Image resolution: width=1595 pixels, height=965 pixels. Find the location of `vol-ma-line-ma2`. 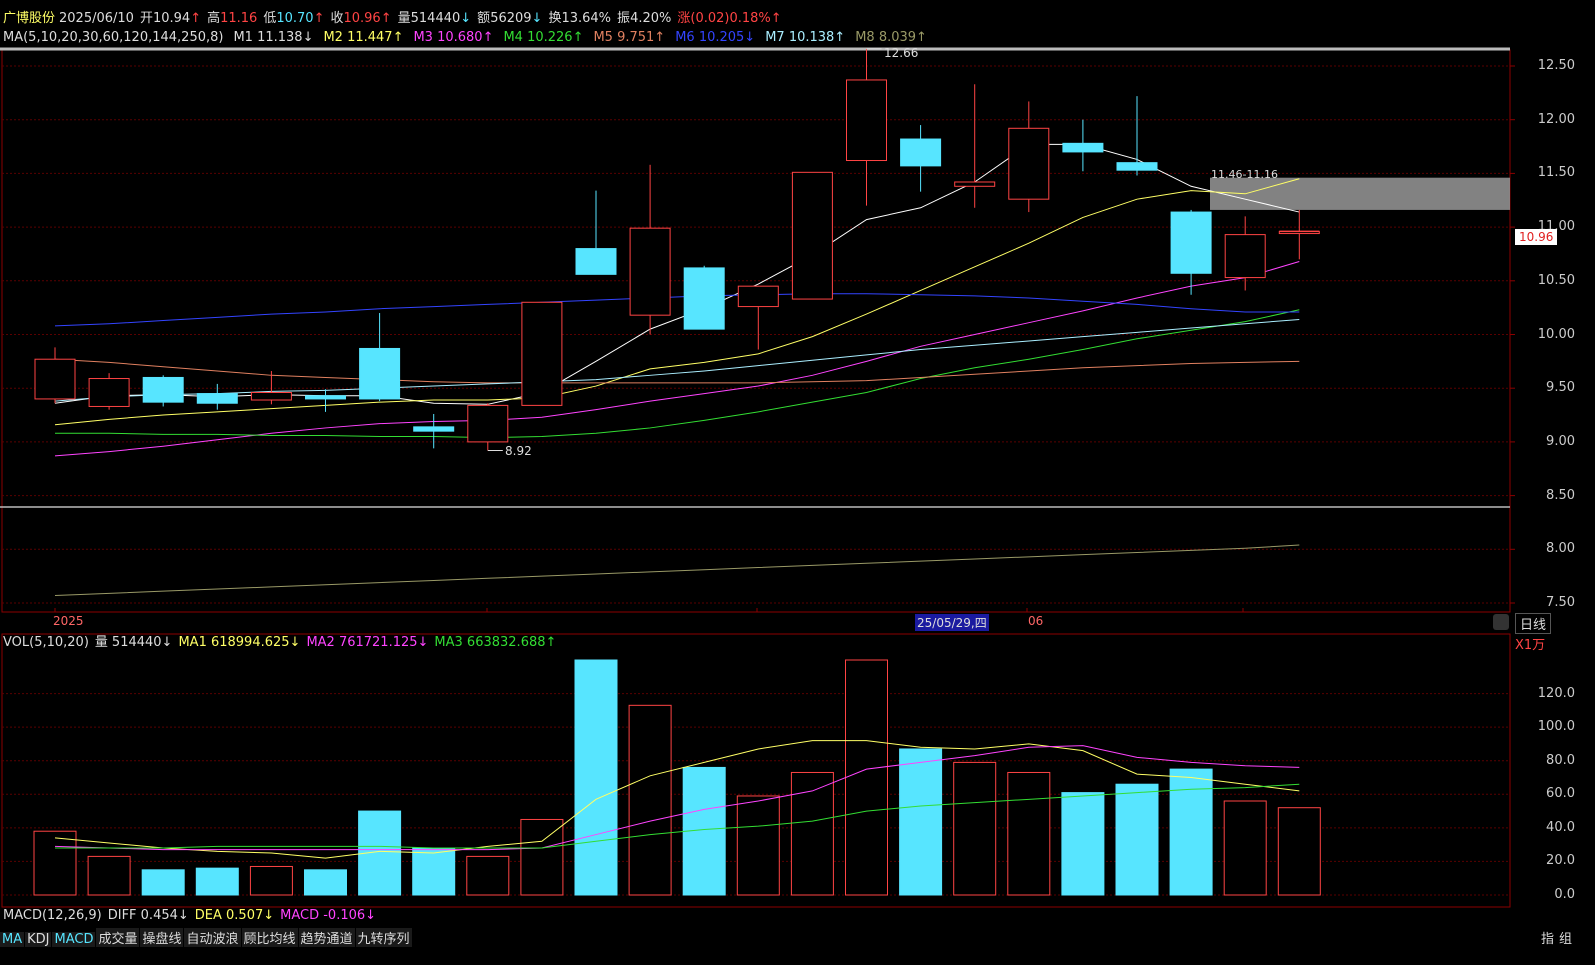

vol-ma-line-ma2 is located at coordinates (677, 798).